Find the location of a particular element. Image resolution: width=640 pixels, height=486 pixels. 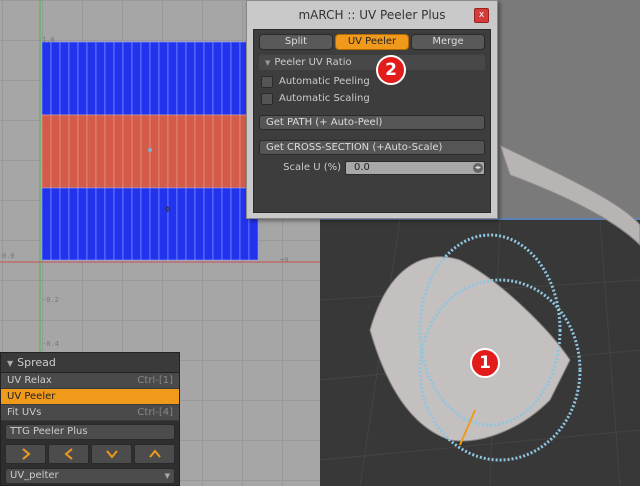

chevron-down-icon: ▼ is located at coordinates (167, 476).